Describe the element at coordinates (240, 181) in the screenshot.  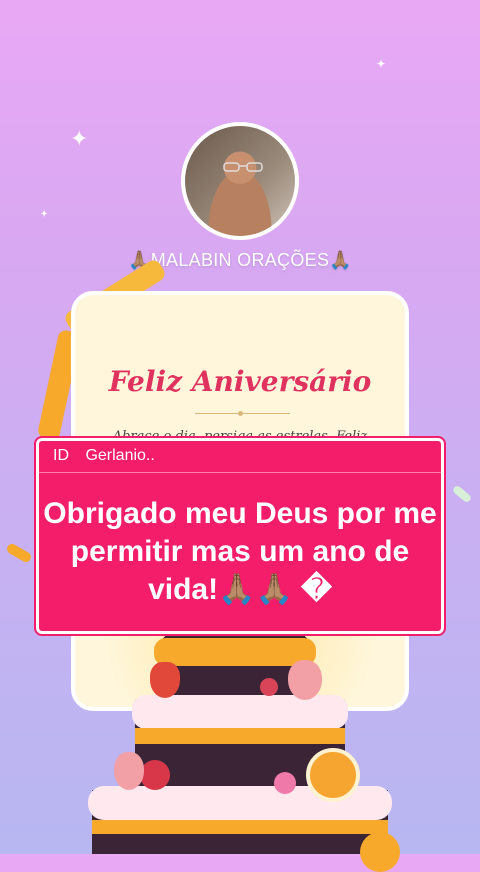
I see `avatar` at that location.